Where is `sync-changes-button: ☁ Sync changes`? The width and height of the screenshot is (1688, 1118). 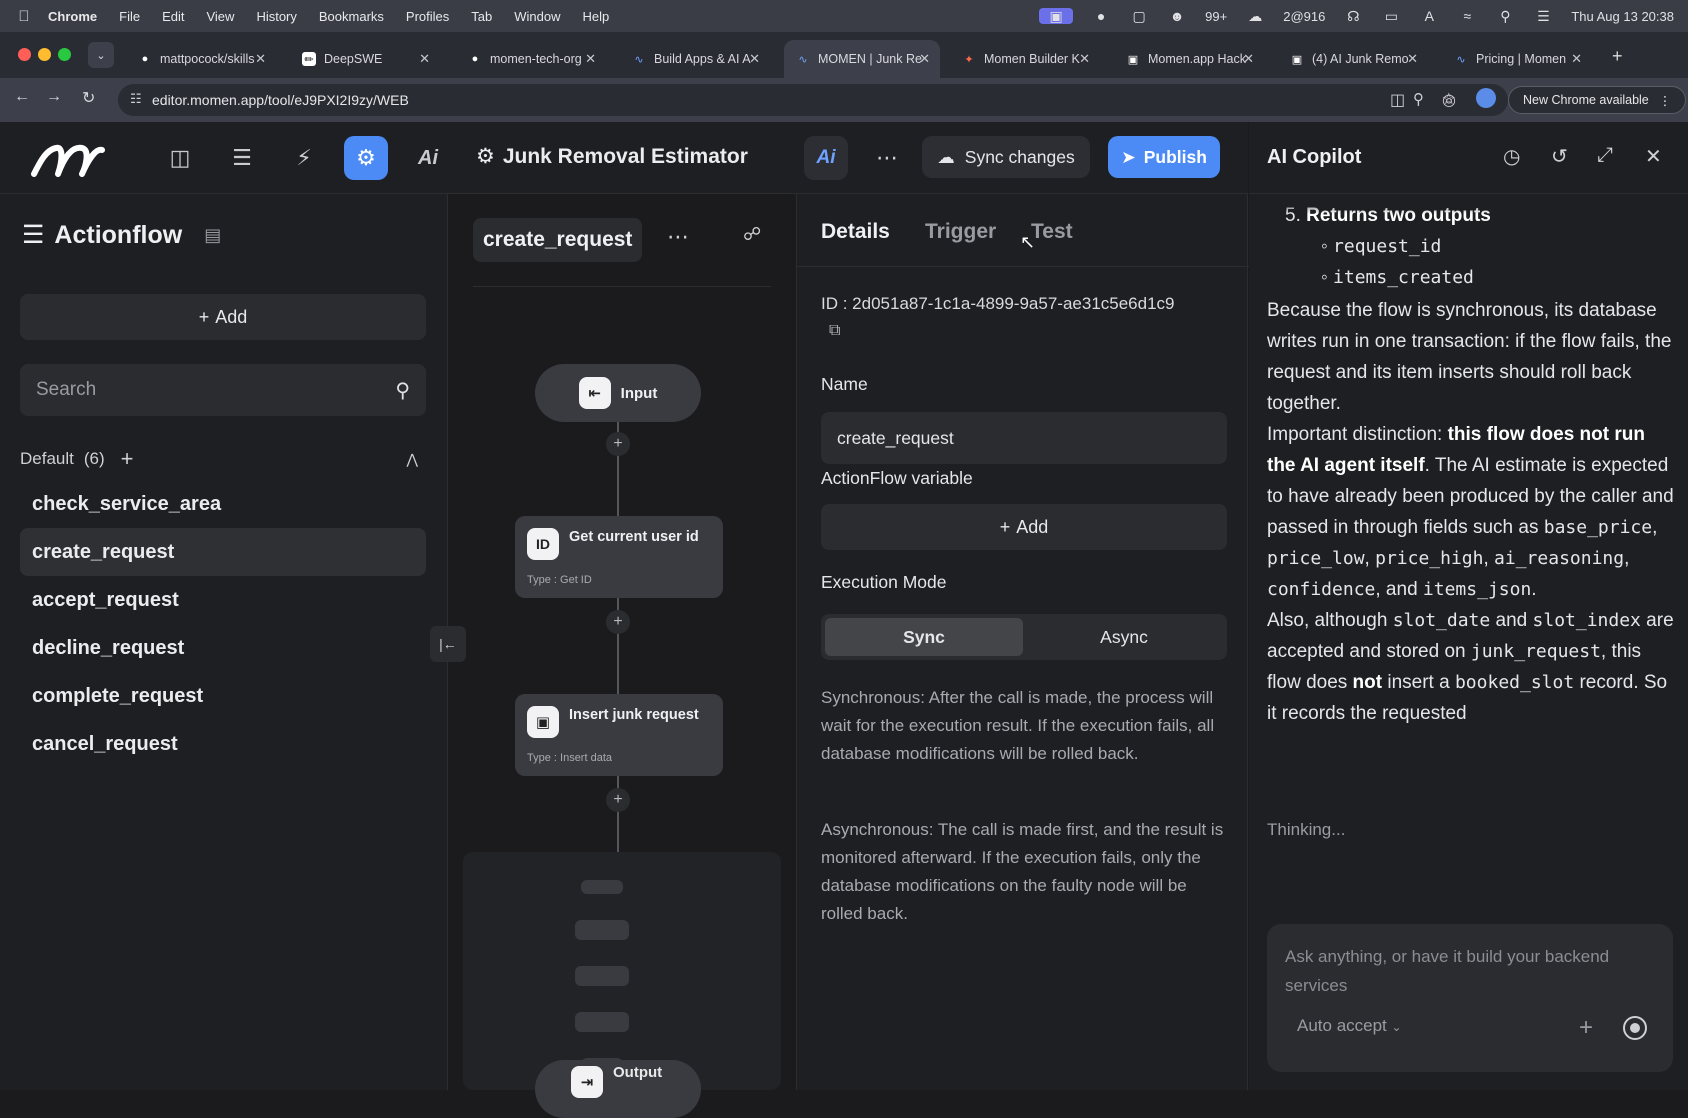
sync-changes-button: ☁ Sync changes is located at coordinates (1006, 157).